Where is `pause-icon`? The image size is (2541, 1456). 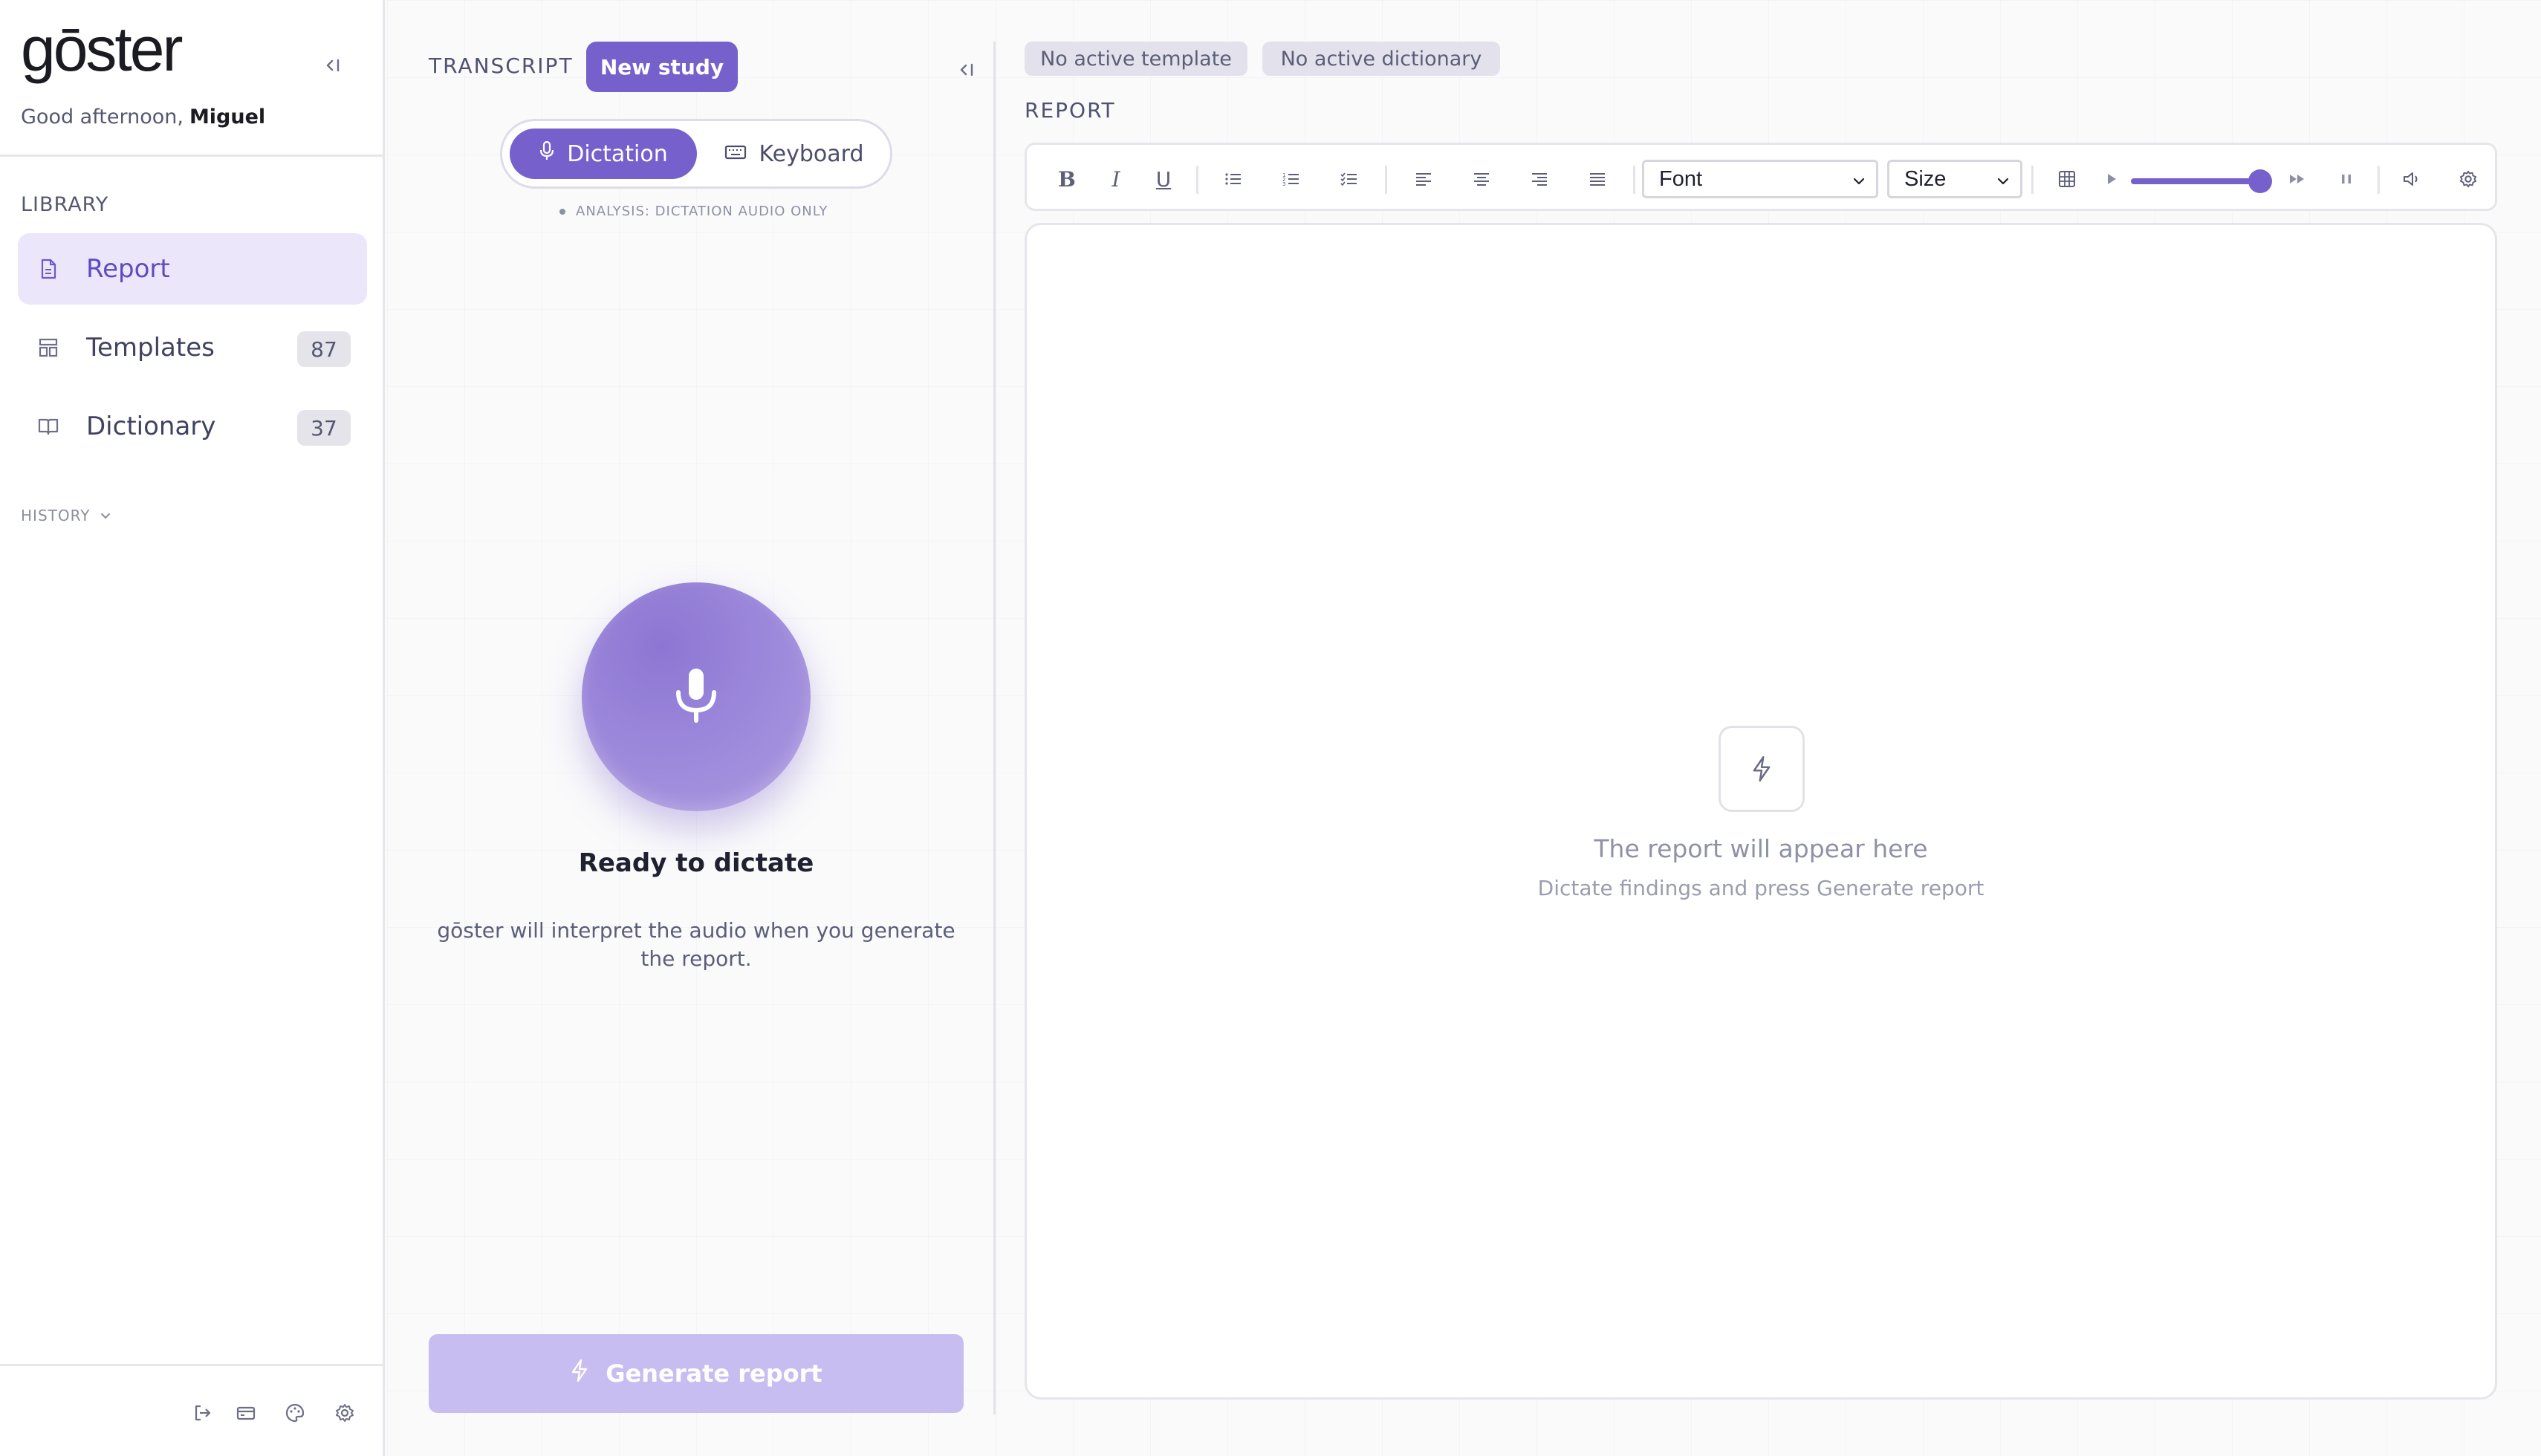
pause-icon is located at coordinates (2346, 179).